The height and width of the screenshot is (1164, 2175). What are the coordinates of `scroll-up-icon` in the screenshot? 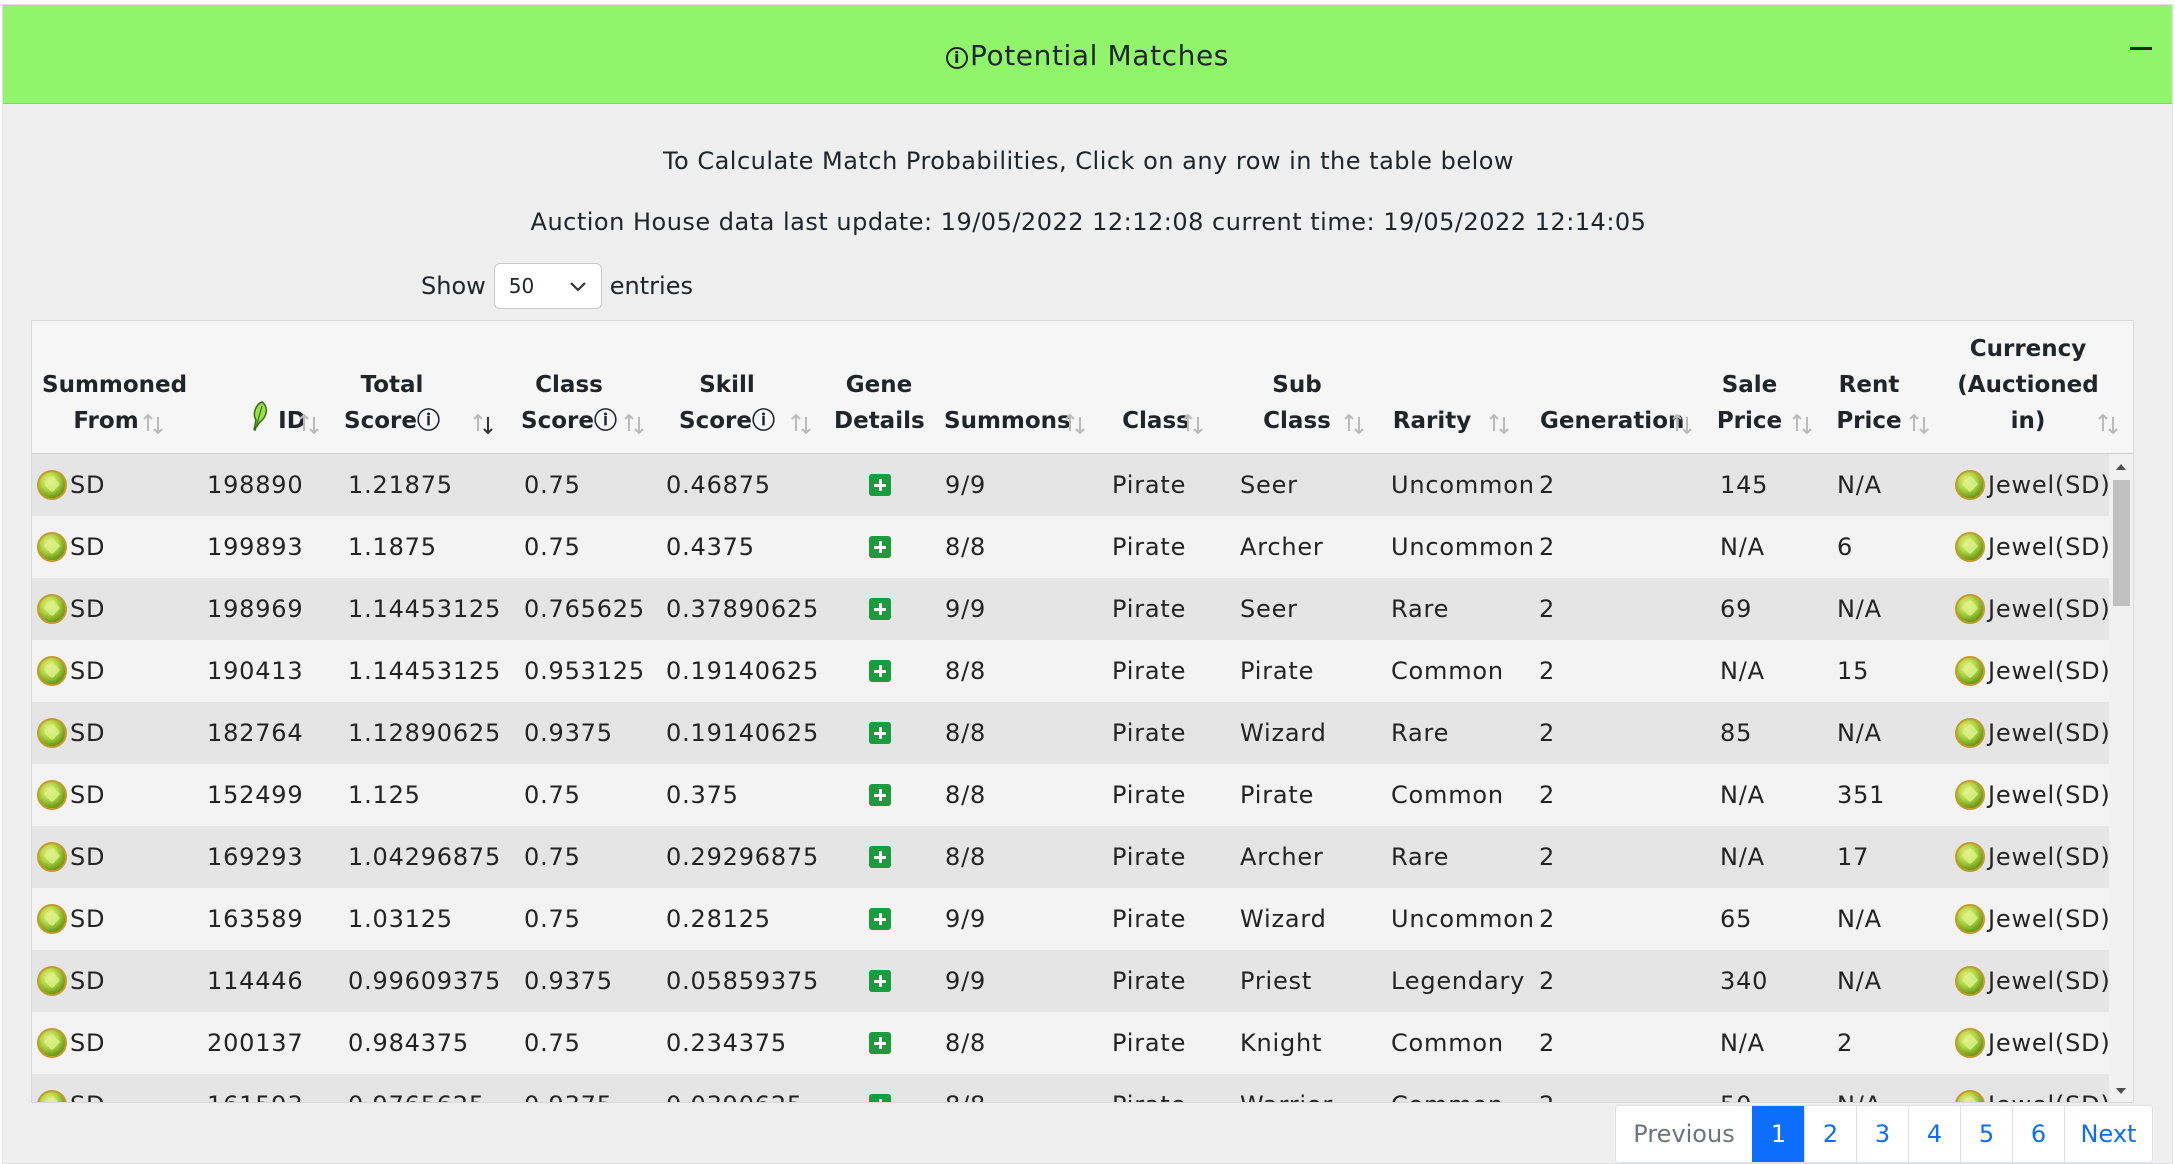 It's located at (2121, 467).